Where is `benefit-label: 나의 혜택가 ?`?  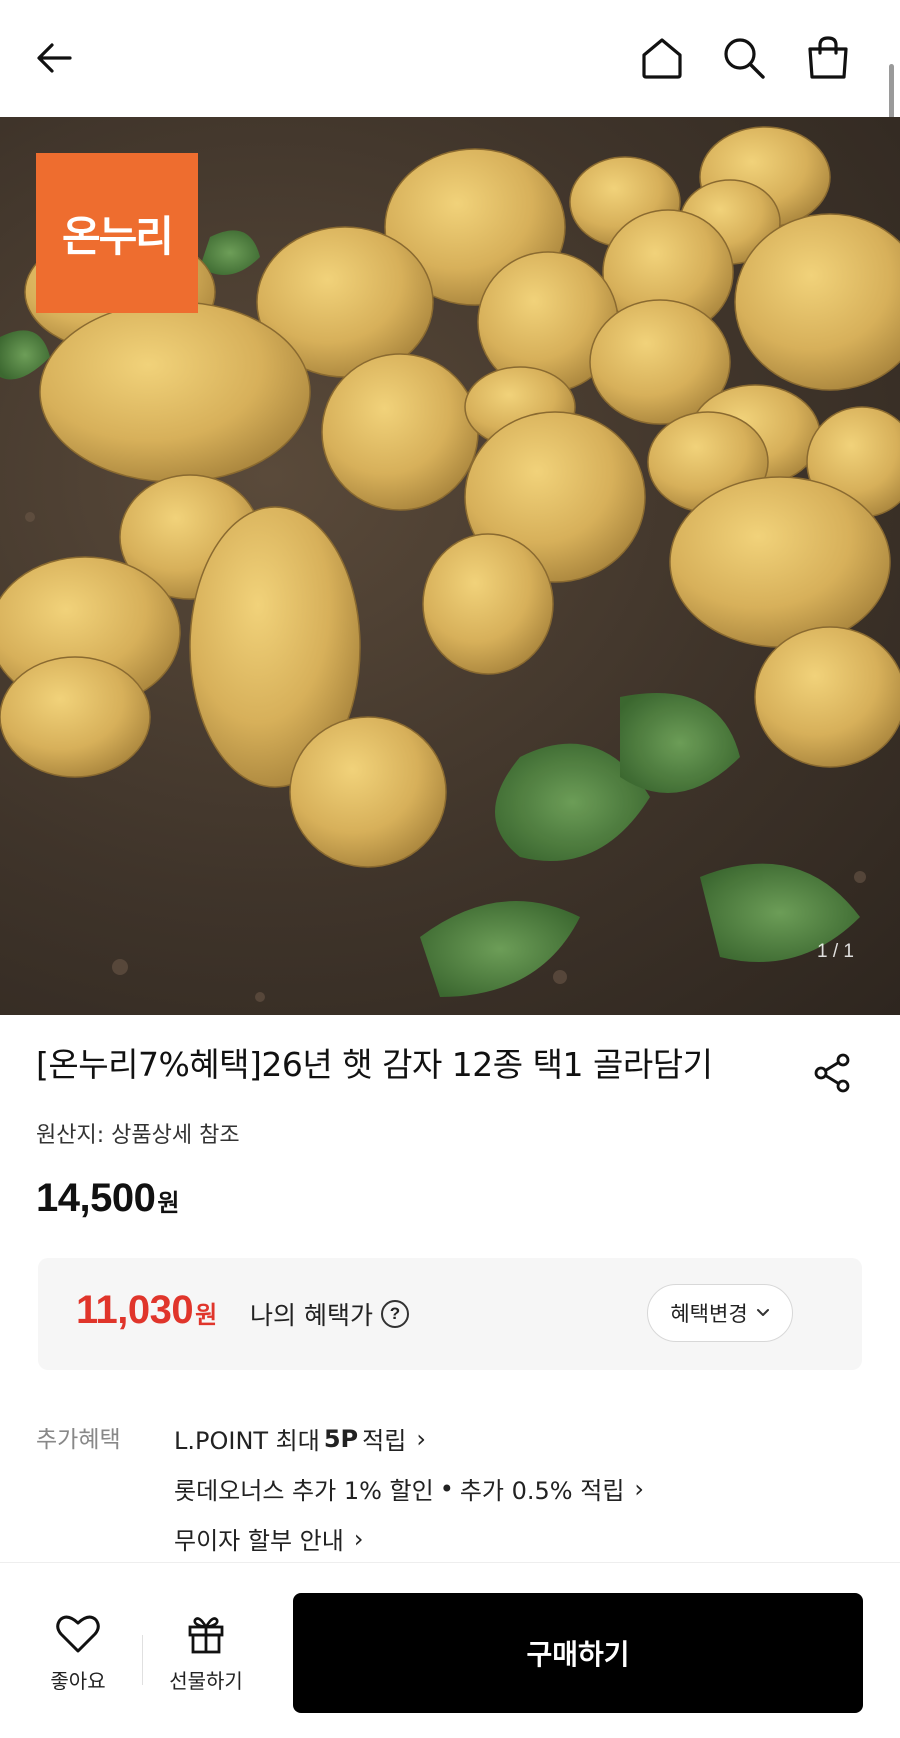 benefit-label: 나의 혜택가 ? is located at coordinates (329, 1314).